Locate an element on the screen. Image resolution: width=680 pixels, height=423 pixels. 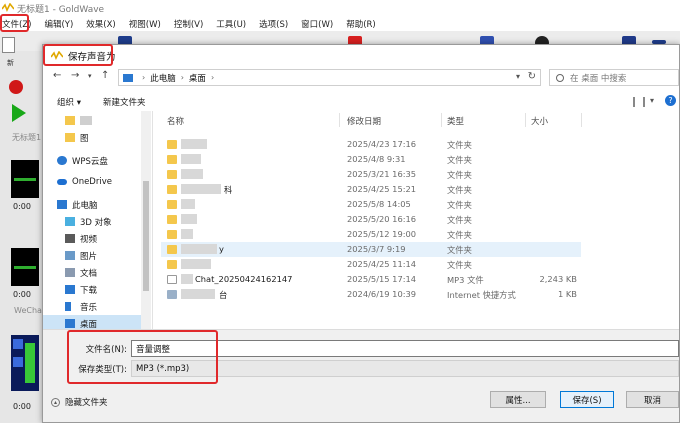
nav-music: 音乐 is located at coordinates (97, 306).